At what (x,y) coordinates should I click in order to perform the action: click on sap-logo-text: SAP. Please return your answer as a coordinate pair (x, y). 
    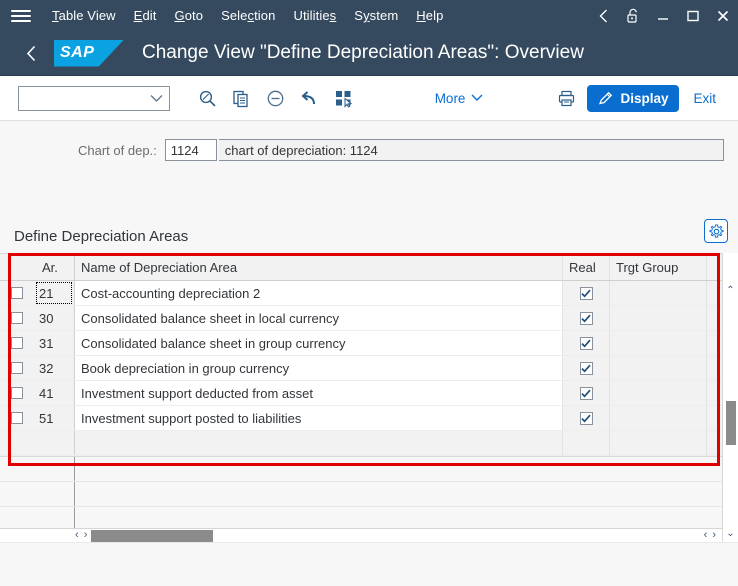
    Looking at the image, I should click on (77, 52).